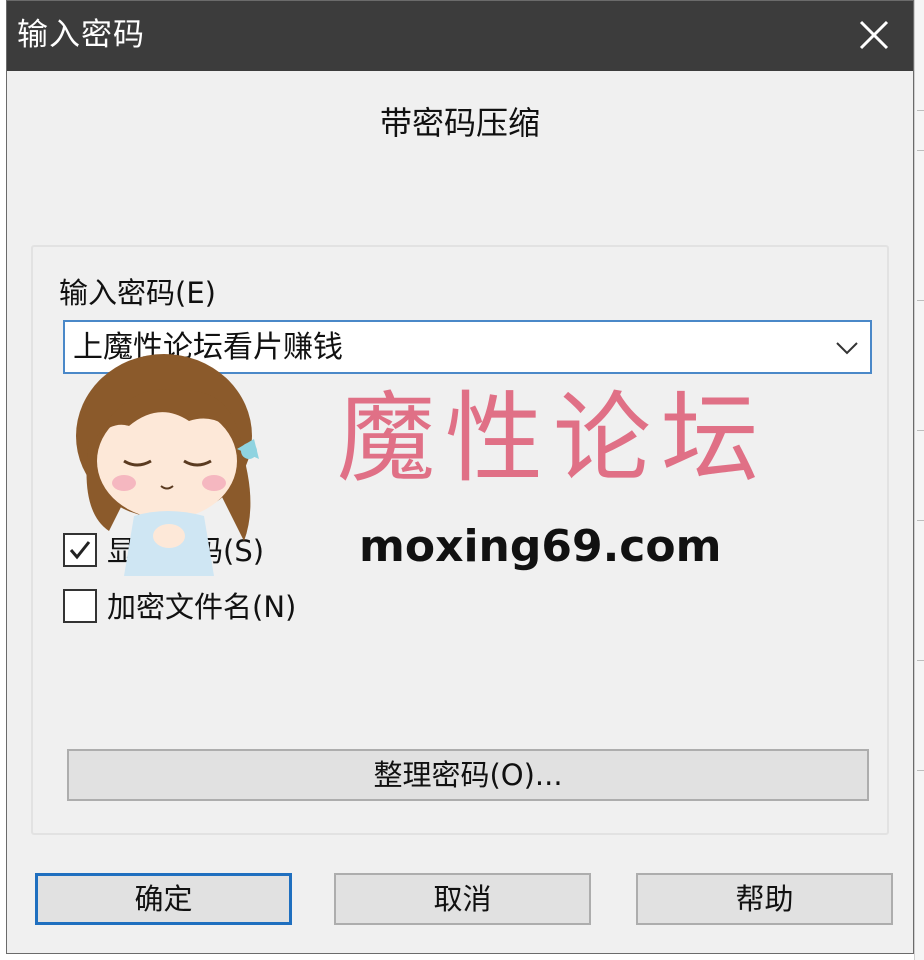 This screenshot has height=960, width=924. Describe the element at coordinates (459, 123) in the screenshot. I see `dialog-heading: 带密码压缩` at that location.